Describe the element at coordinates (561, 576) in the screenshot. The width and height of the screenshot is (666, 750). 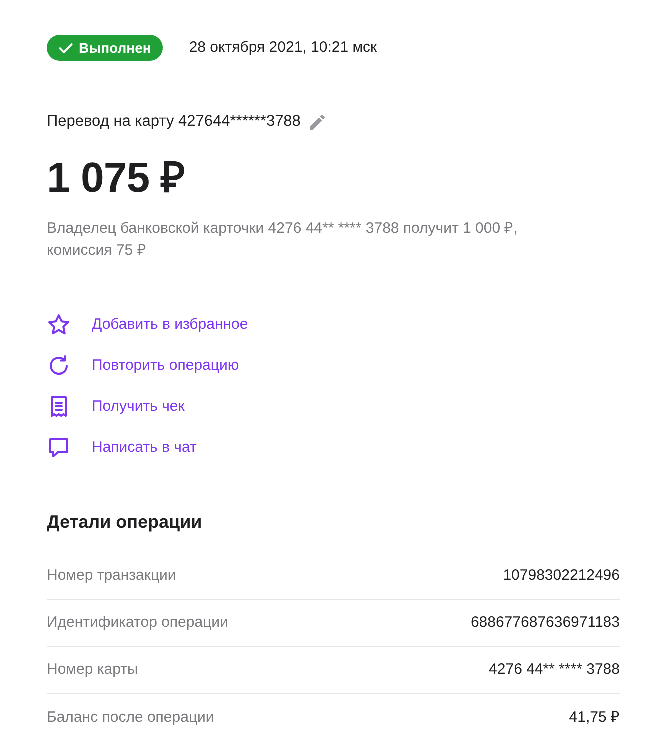
I see `detail-value: 10798302212496` at that location.